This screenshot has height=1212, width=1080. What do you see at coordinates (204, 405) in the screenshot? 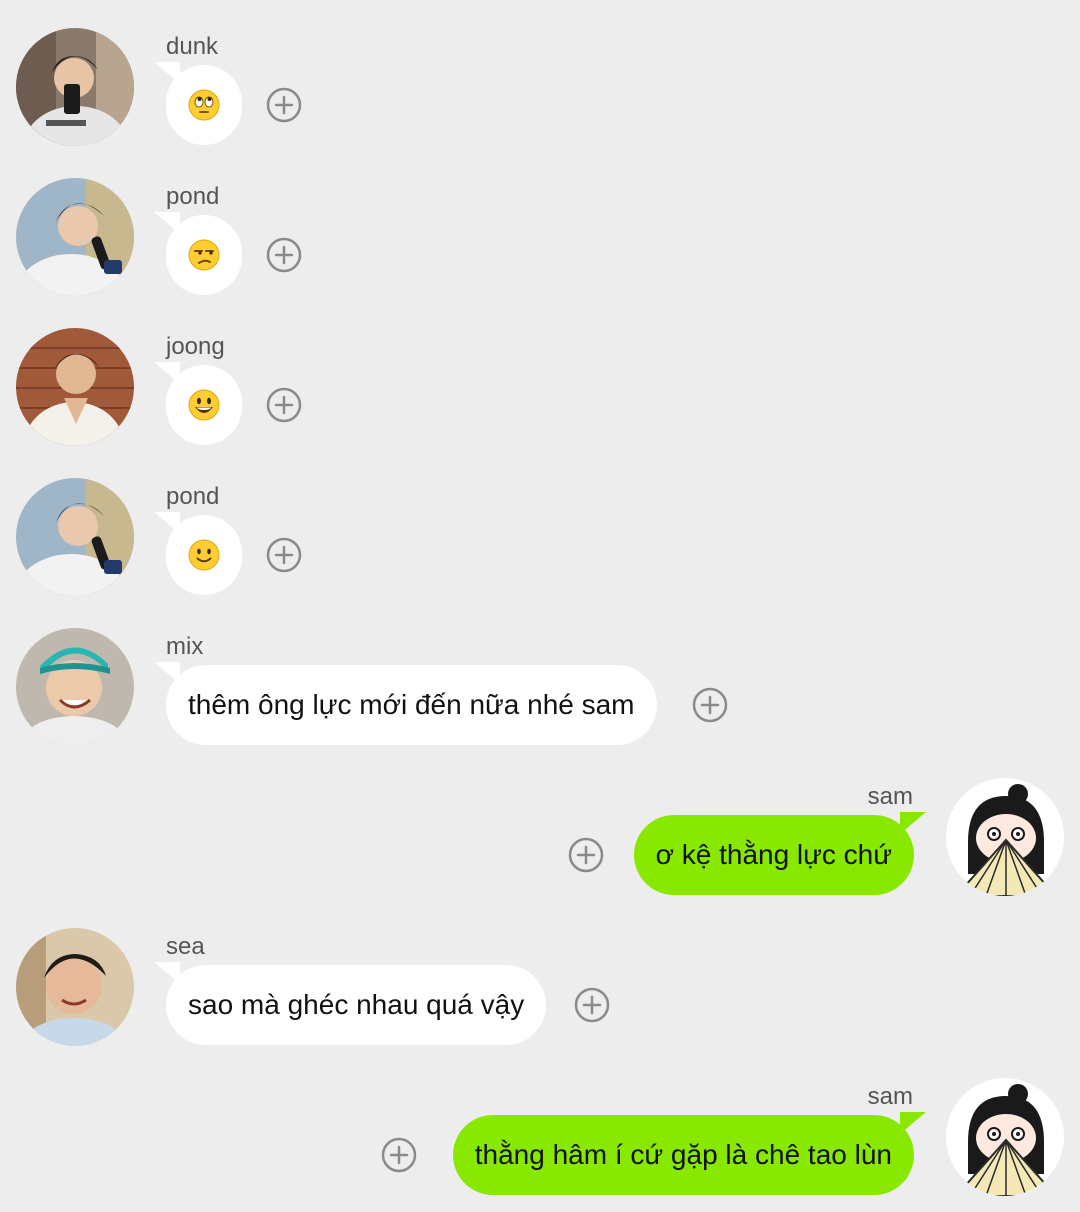
I see `grinning-face-icon` at bounding box center [204, 405].